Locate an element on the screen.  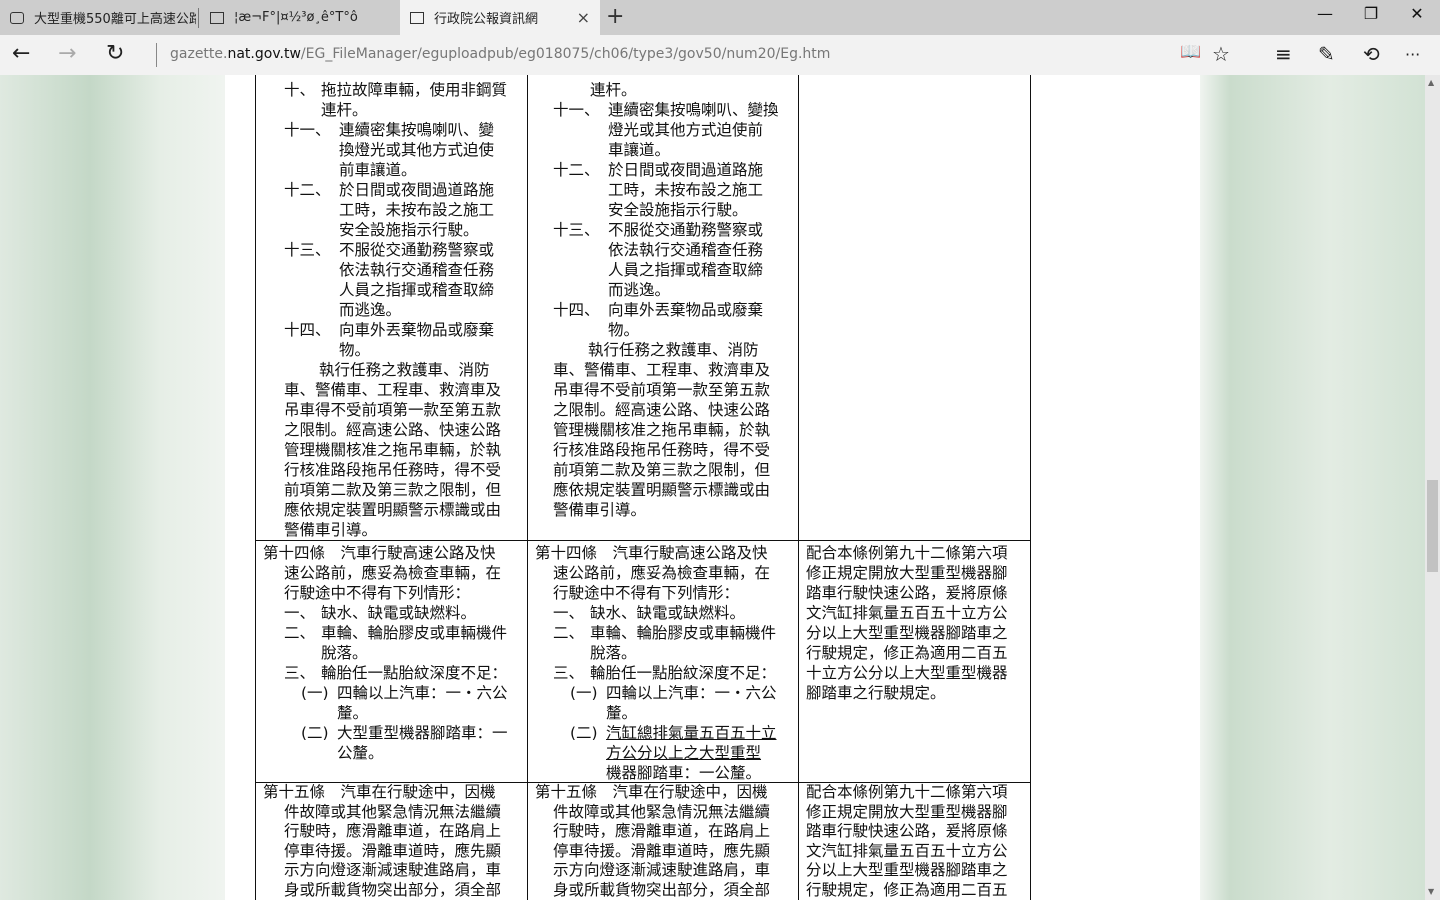
web-note-icon: ✎ is located at coordinates (1326, 54).